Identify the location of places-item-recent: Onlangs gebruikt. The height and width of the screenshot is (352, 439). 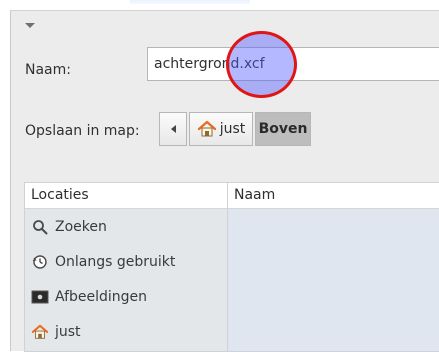
(127, 261).